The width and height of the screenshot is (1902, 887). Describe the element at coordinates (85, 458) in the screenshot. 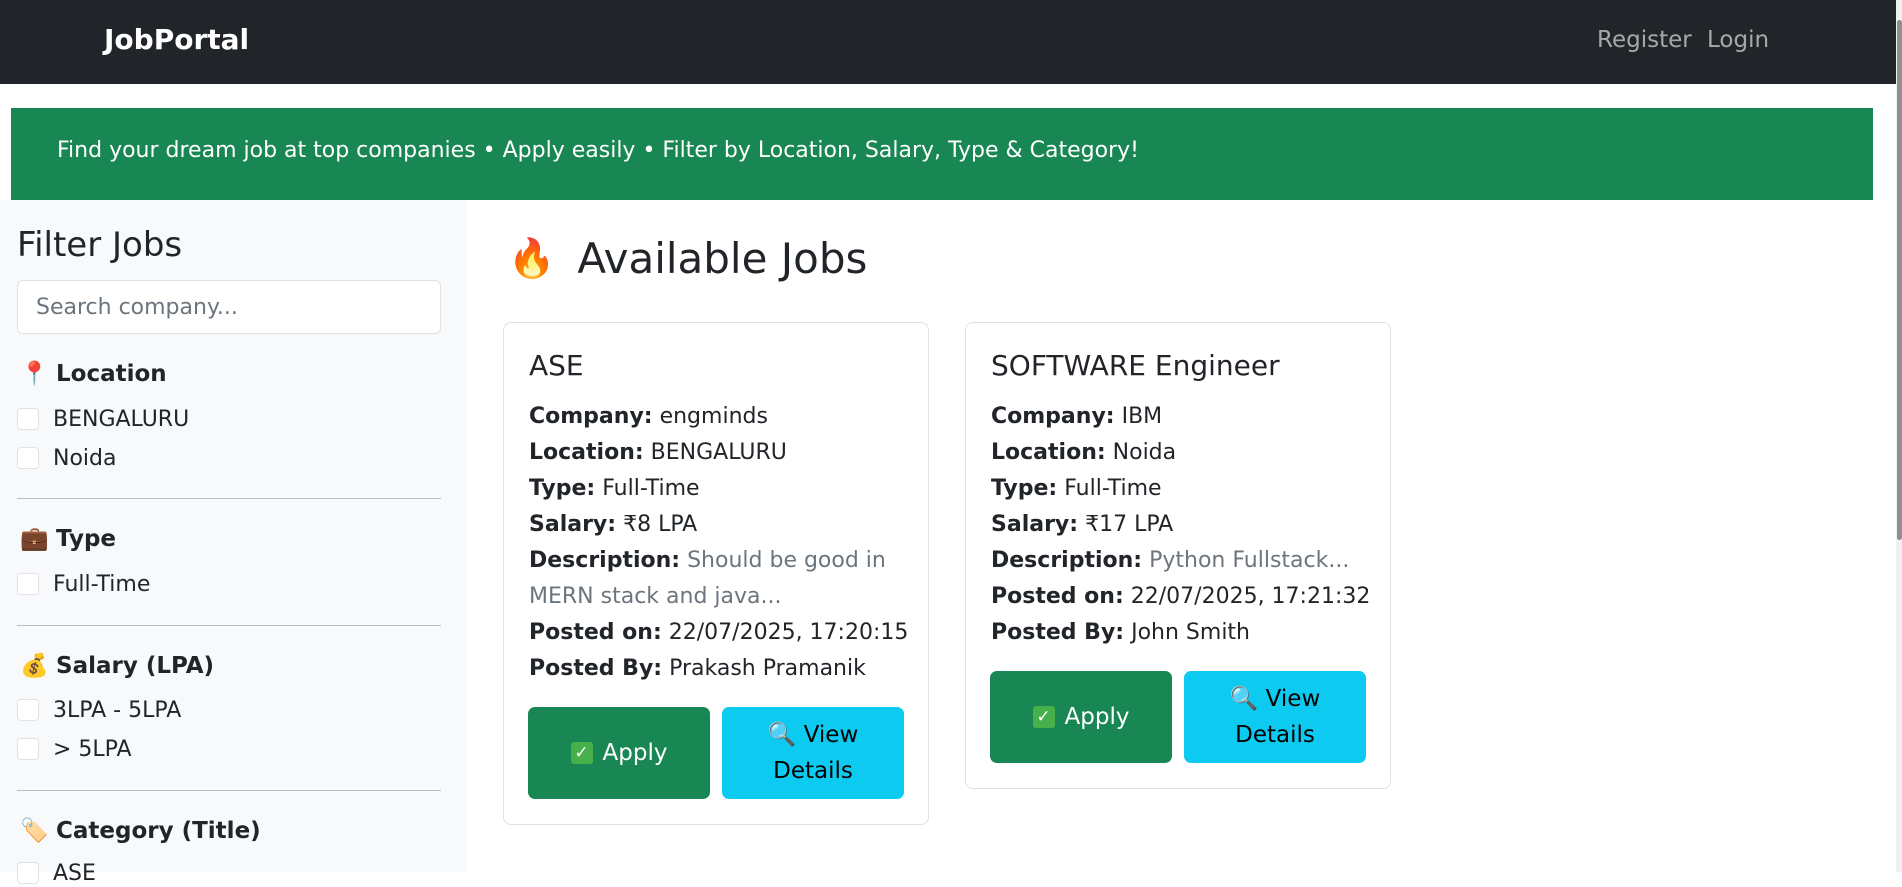

I see `option-label: Noida` at that location.